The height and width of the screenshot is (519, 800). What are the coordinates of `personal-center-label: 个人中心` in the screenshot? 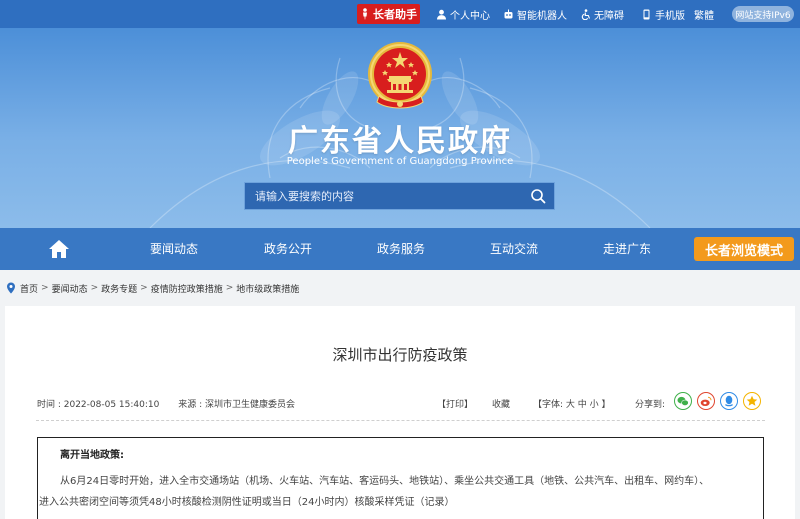 It's located at (470, 16).